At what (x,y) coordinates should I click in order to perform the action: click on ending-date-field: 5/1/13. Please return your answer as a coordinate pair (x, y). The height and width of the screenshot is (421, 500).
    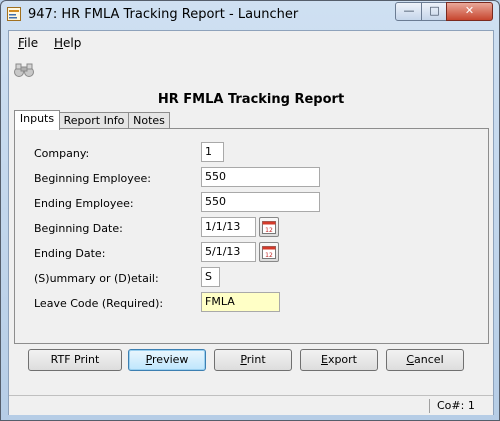
    Looking at the image, I should click on (228, 252).